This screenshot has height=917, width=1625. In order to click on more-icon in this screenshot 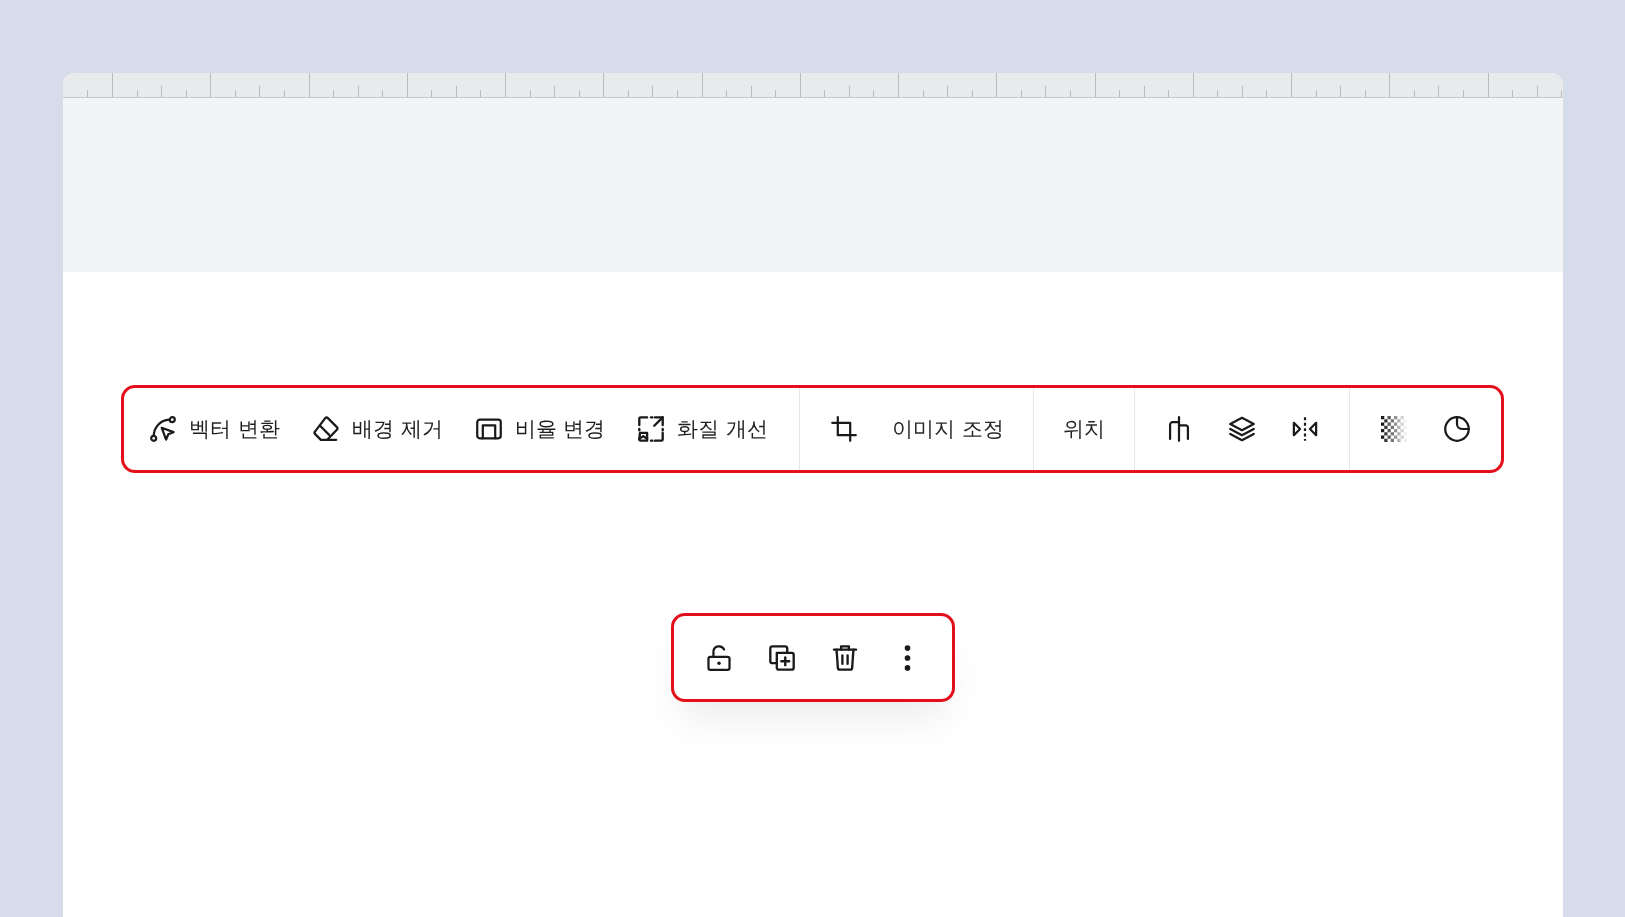, I will do `click(907, 657)`.